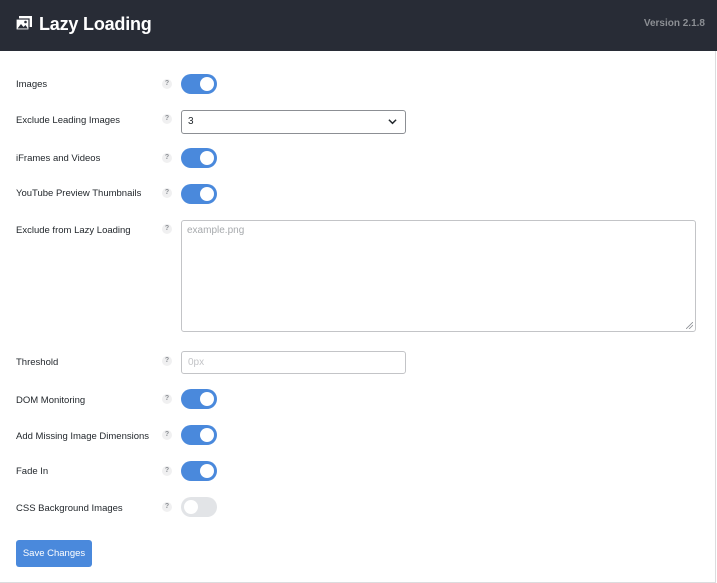 The image size is (717, 583). What do you see at coordinates (199, 435) in the screenshot?
I see `missing-dimensions-toggle` at bounding box center [199, 435].